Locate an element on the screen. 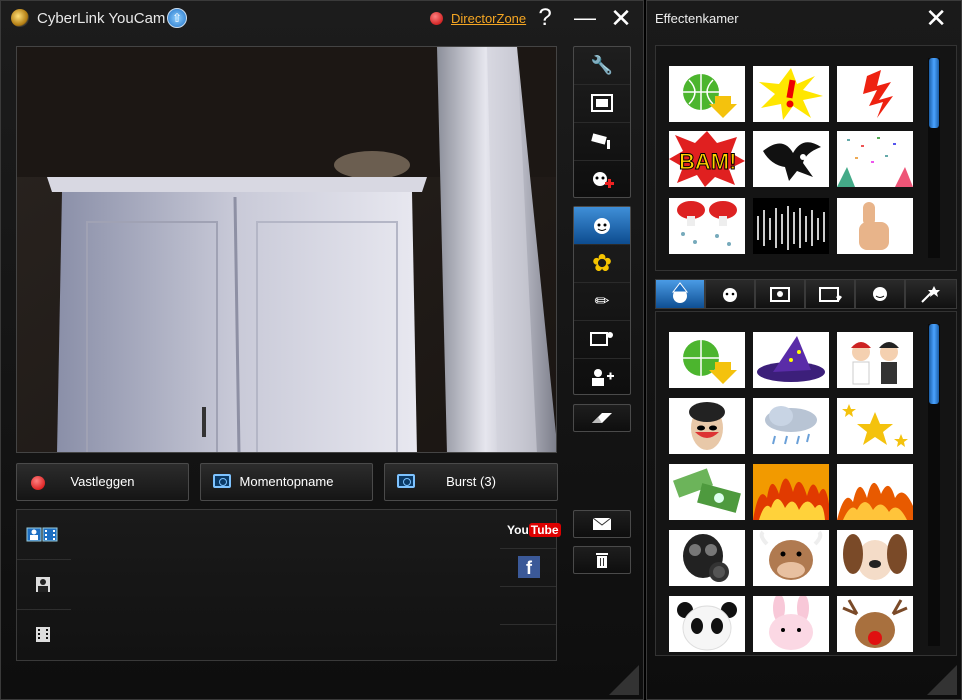  fullscreen-button is located at coordinates (602, 104).